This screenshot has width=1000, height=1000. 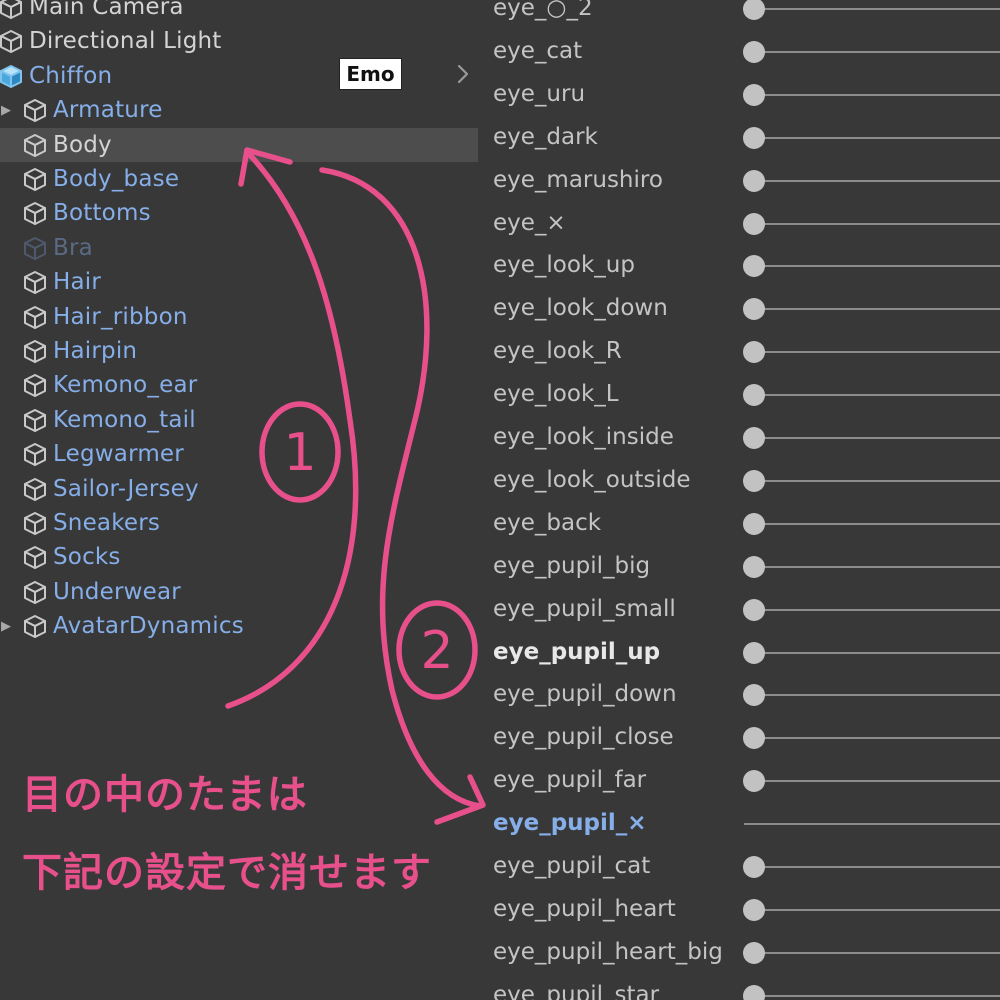 I want to click on hierarchy-item: Kemono_tail, so click(x=239, y=420).